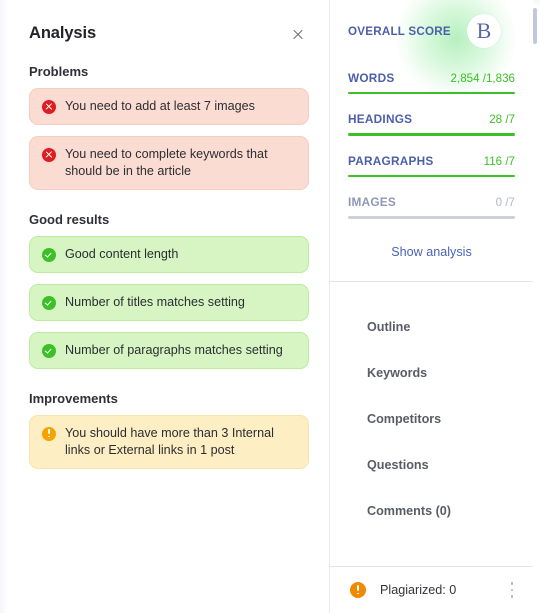 The width and height of the screenshot is (540, 613). I want to click on sidebar-item-keywords: Keywords, so click(431, 373).